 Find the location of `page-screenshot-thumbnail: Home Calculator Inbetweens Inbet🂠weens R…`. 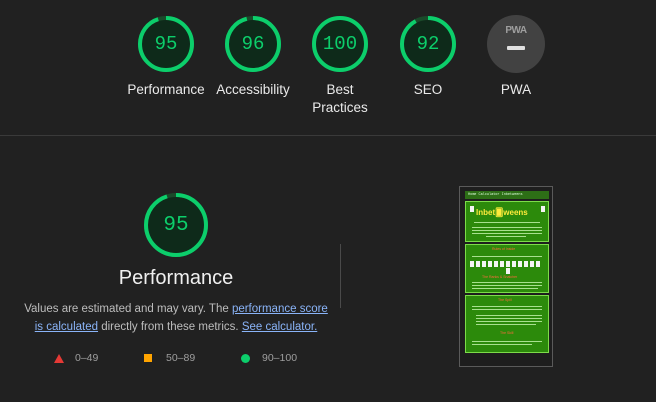

page-screenshot-thumbnail: Home Calculator Inbetweens Inbet🂠weens R… is located at coordinates (506, 276).